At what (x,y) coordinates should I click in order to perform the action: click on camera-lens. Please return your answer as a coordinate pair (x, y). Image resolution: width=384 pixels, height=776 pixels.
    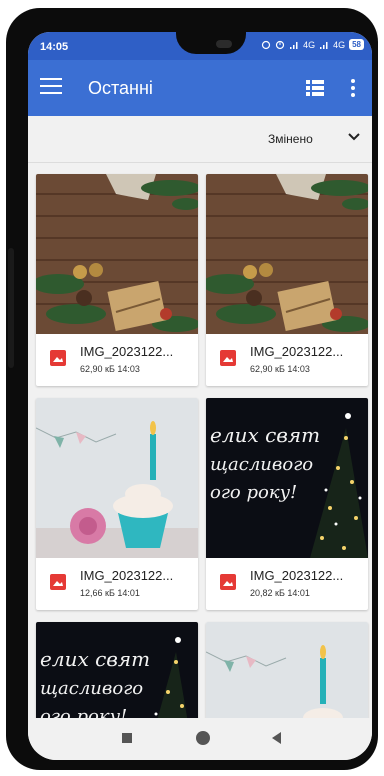
    Looking at the image, I should click on (224, 44).